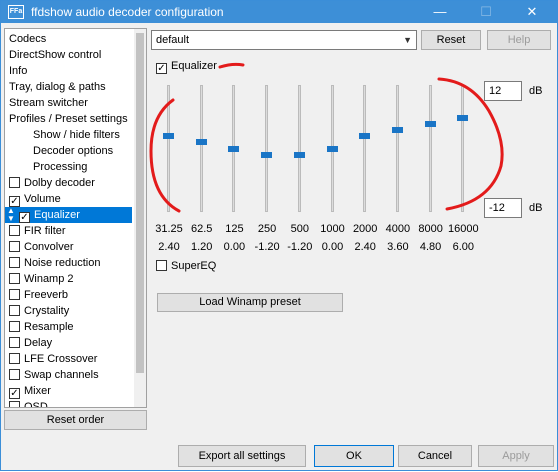 The height and width of the screenshot is (472, 558). What do you see at coordinates (250, 302) in the screenshot?
I see `load-winamp-preset-button: Load Winamp preset` at bounding box center [250, 302].